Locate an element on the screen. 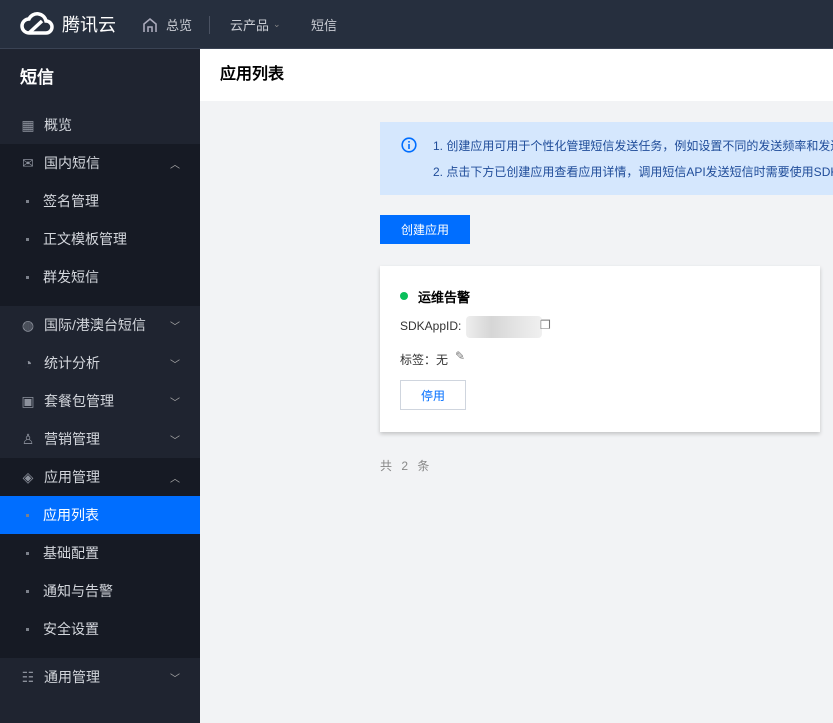 This screenshot has width=833, height=723. app-card: 运维告警 SDKAppID: ❐ 标签： 无 ✎ 停用 is located at coordinates (600, 349).